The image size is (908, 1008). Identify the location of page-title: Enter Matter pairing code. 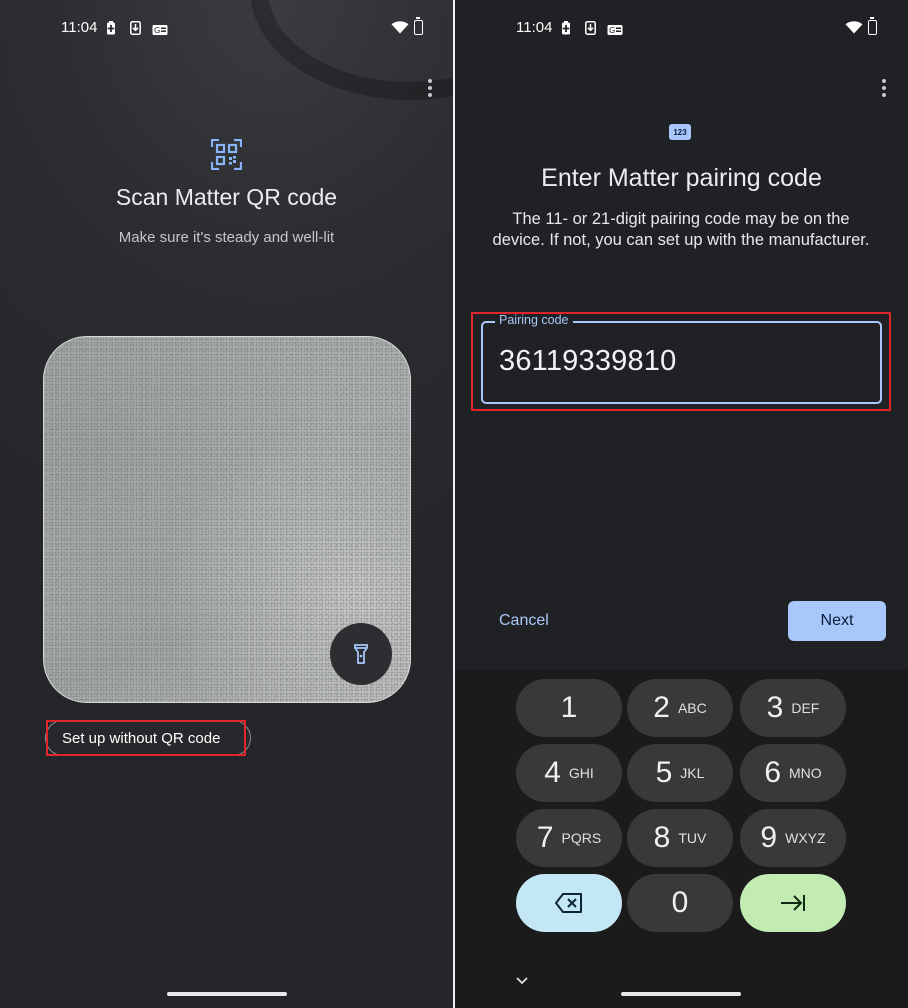
(681, 178).